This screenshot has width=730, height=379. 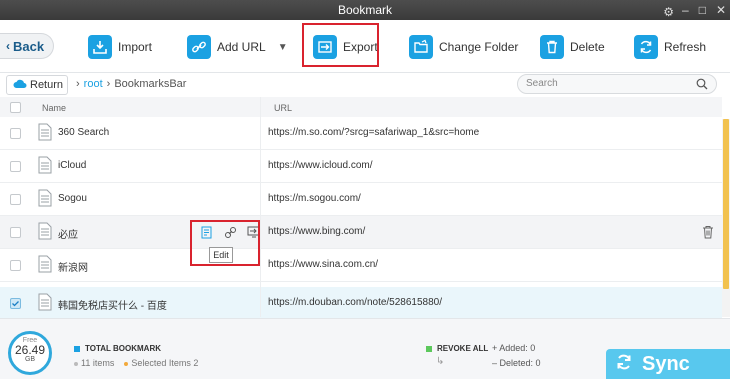 I want to click on back-label: Back, so click(x=29, y=46).